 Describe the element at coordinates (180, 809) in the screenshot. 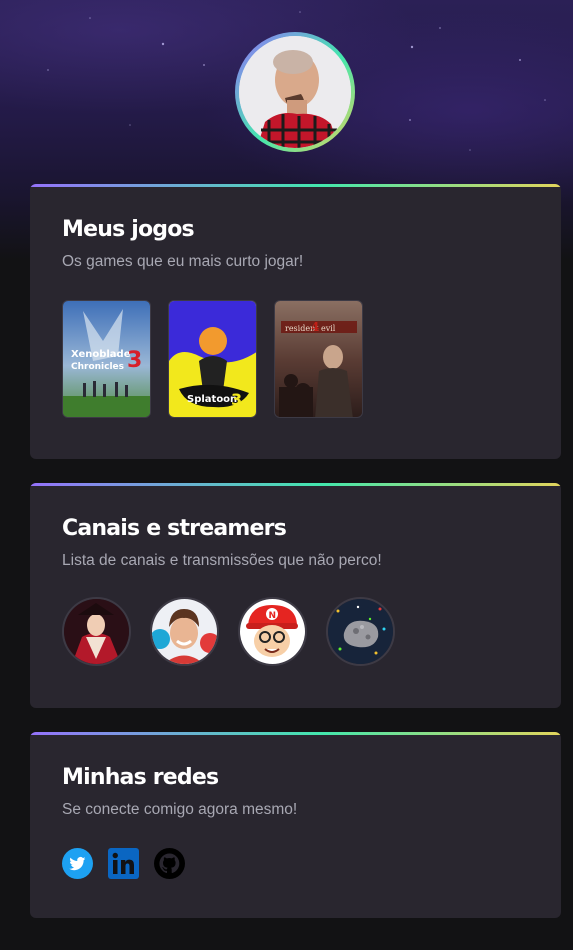

I see `socials-card-subtitle: Se conecte comigo agora mesmo!` at that location.